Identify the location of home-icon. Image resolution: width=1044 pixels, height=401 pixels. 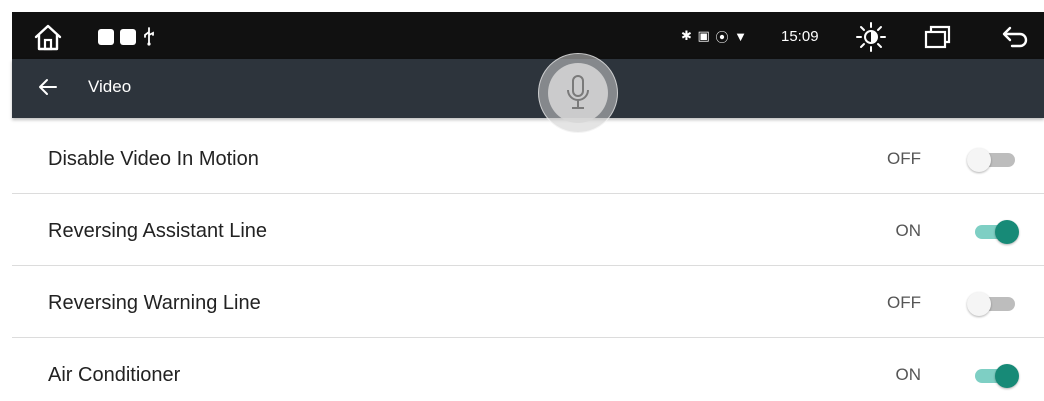
(48, 37).